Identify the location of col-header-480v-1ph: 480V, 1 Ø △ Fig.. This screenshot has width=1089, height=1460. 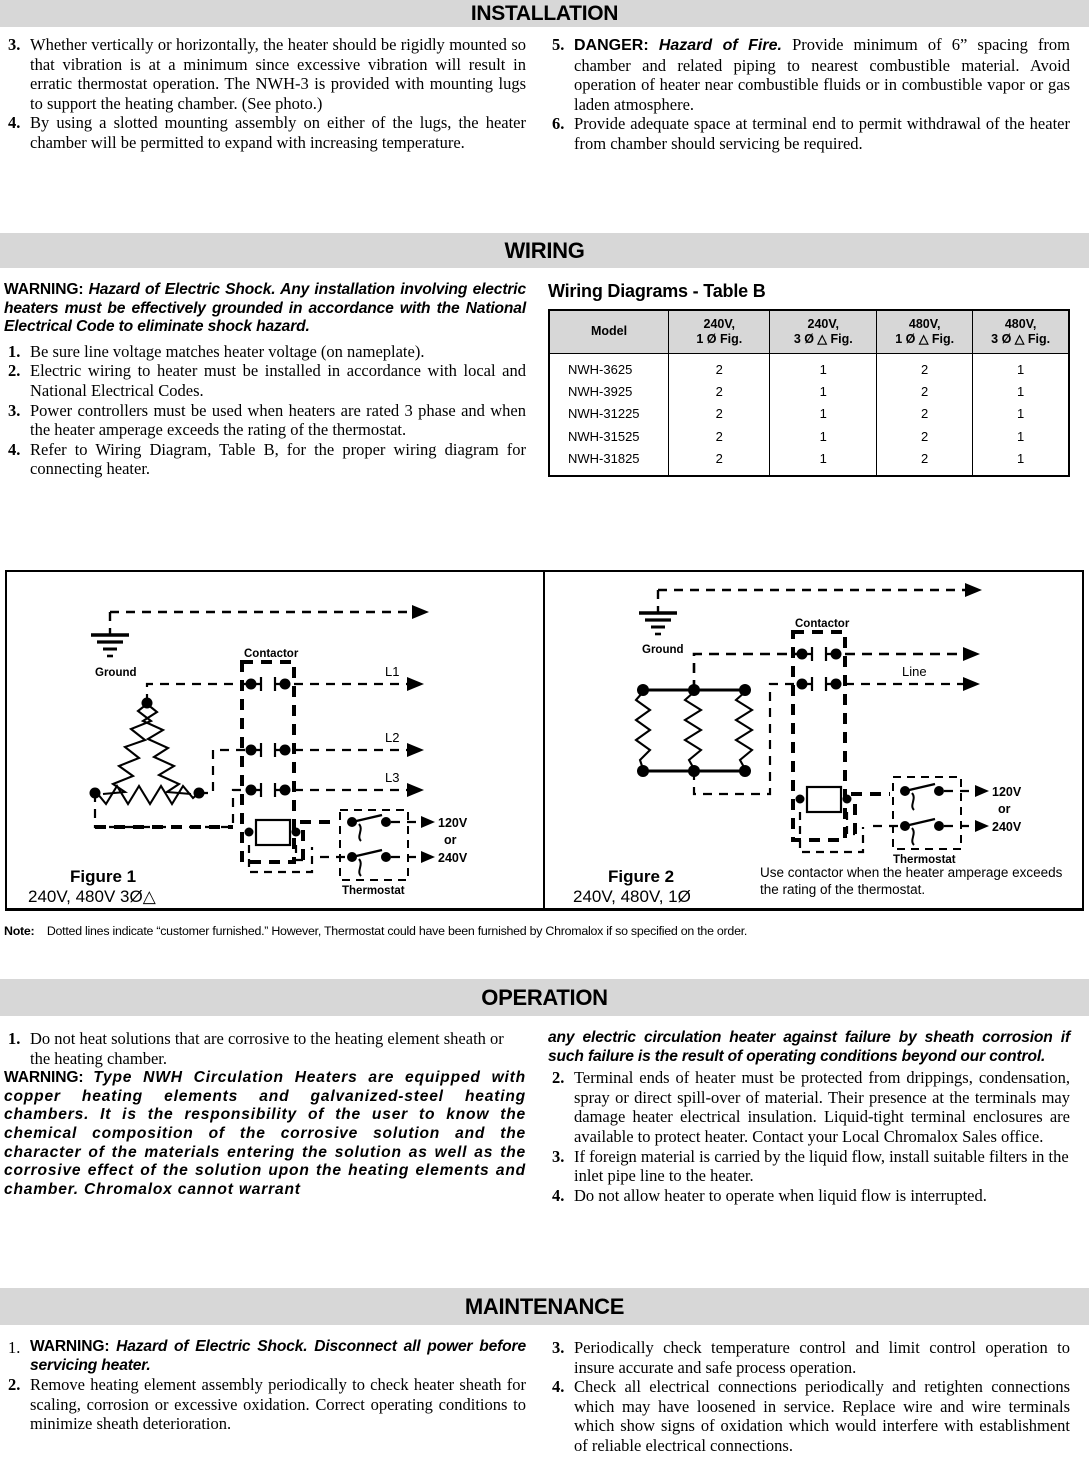
(925, 332).